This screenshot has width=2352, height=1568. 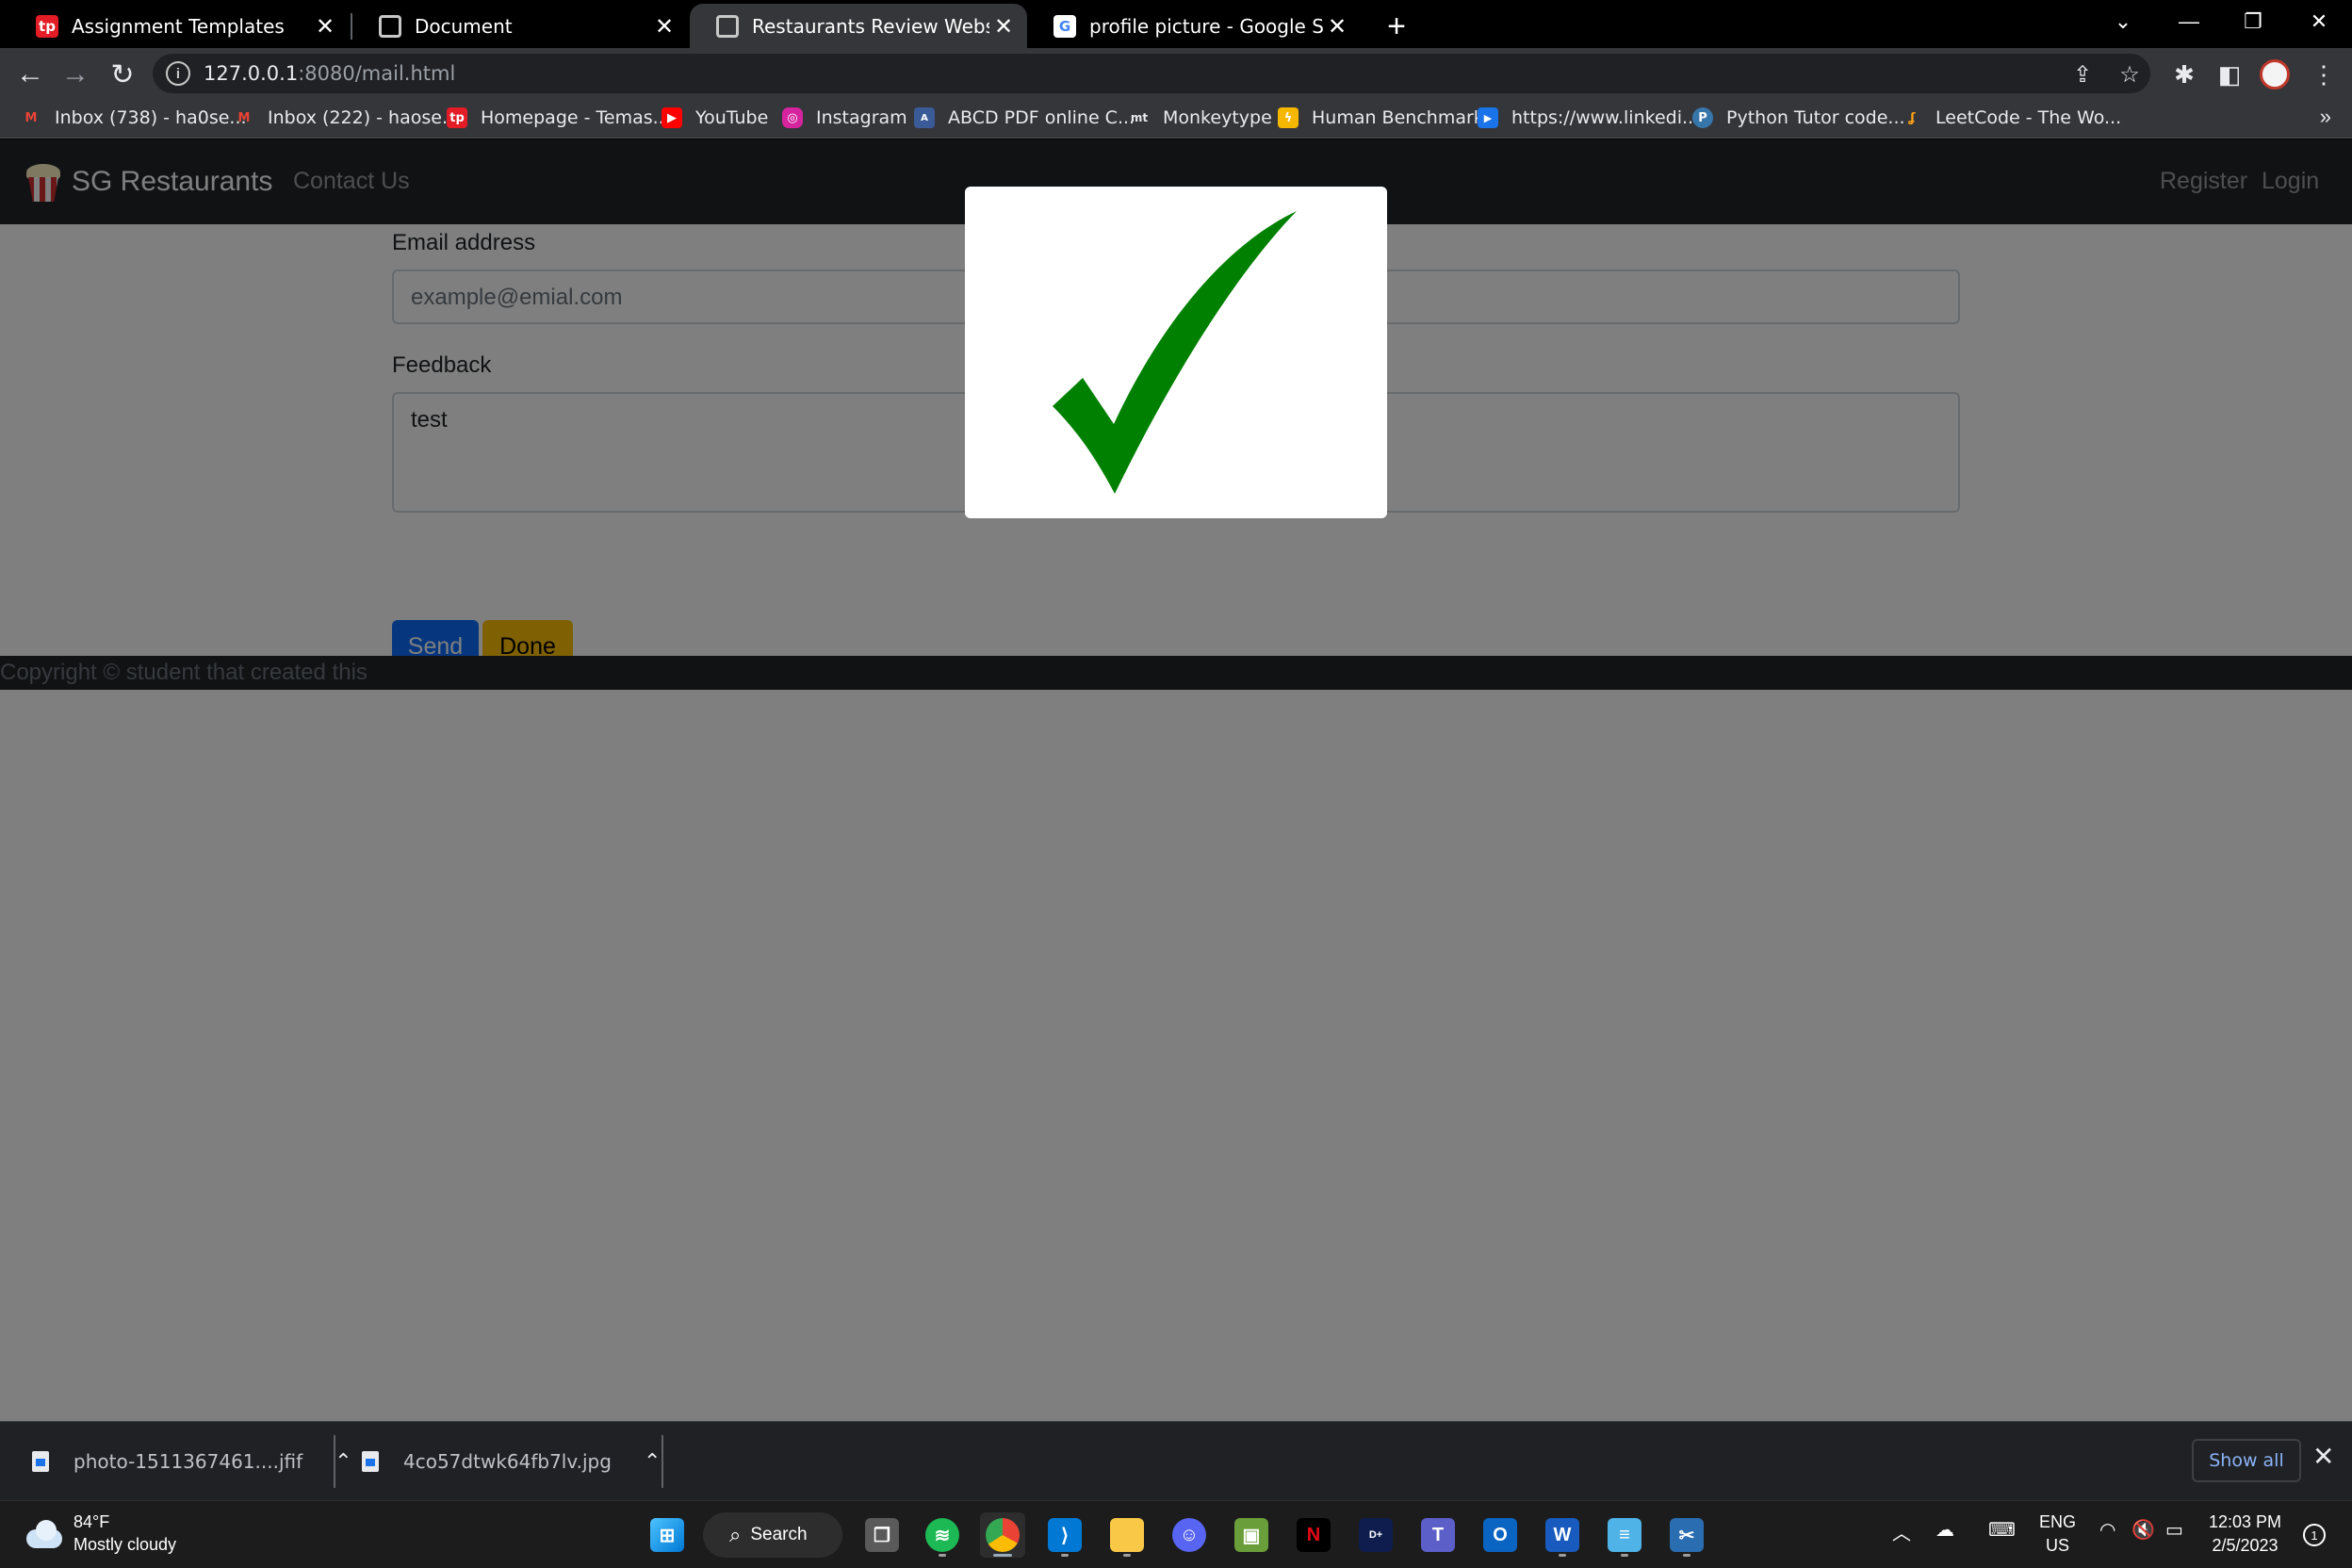 I want to click on gmail-icon: M, so click(x=244, y=118).